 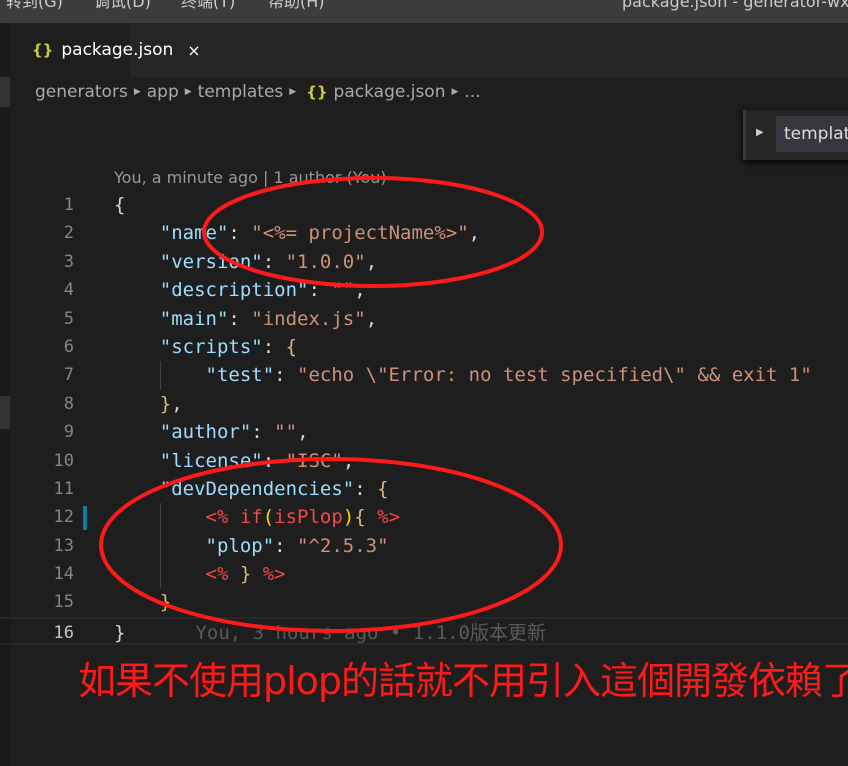 I want to click on annotation-ellipse-devdeps, so click(x=331, y=545).